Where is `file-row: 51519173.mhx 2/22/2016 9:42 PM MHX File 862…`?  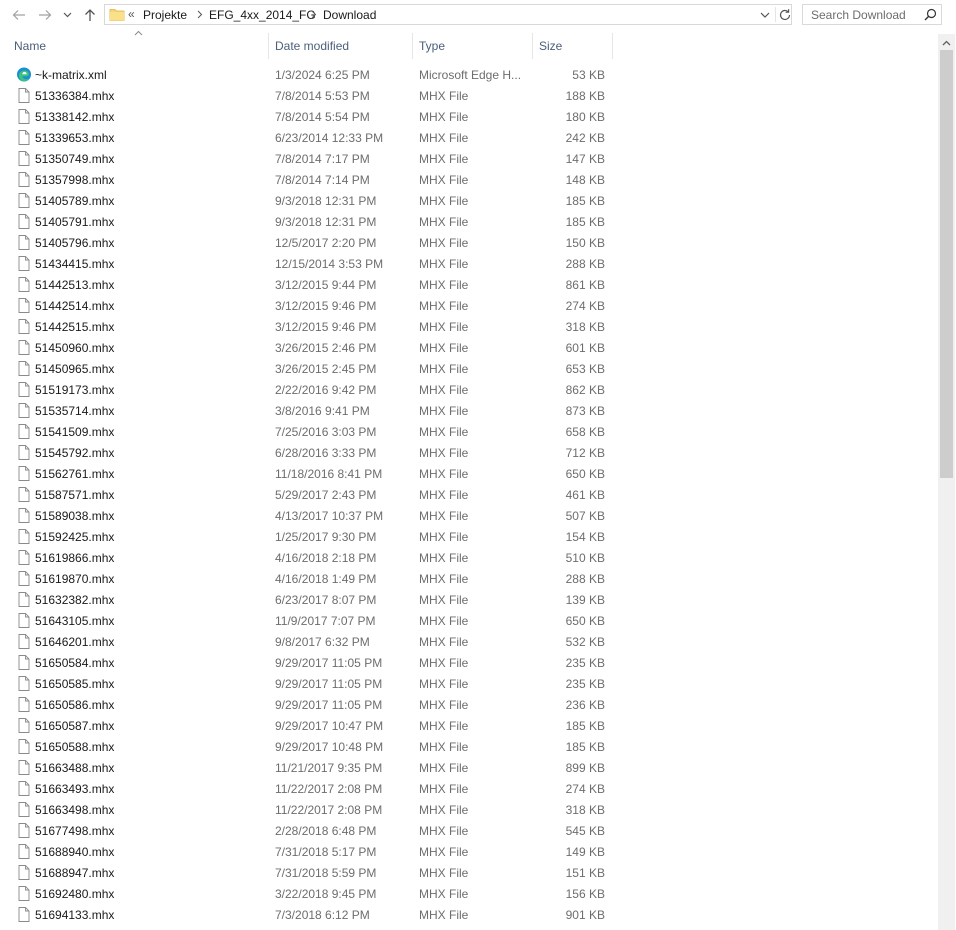 file-row: 51519173.mhx 2/22/2016 9:42 PM MHX File 862… is located at coordinates (306, 389).